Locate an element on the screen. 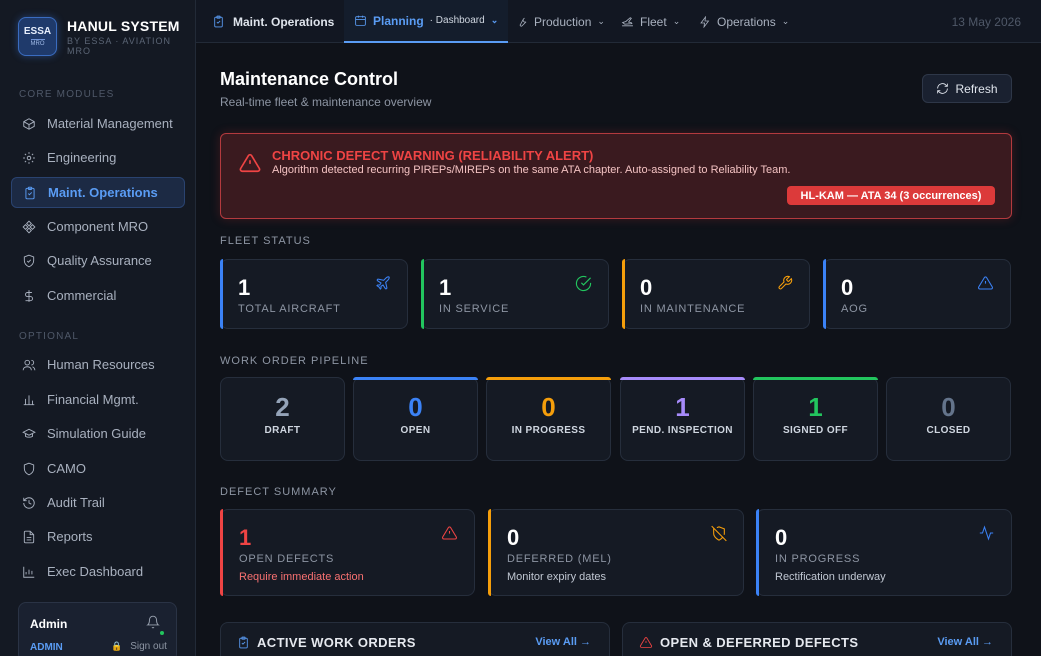  topbar-section-title: Maint. Operations is located at coordinates (273, 21).